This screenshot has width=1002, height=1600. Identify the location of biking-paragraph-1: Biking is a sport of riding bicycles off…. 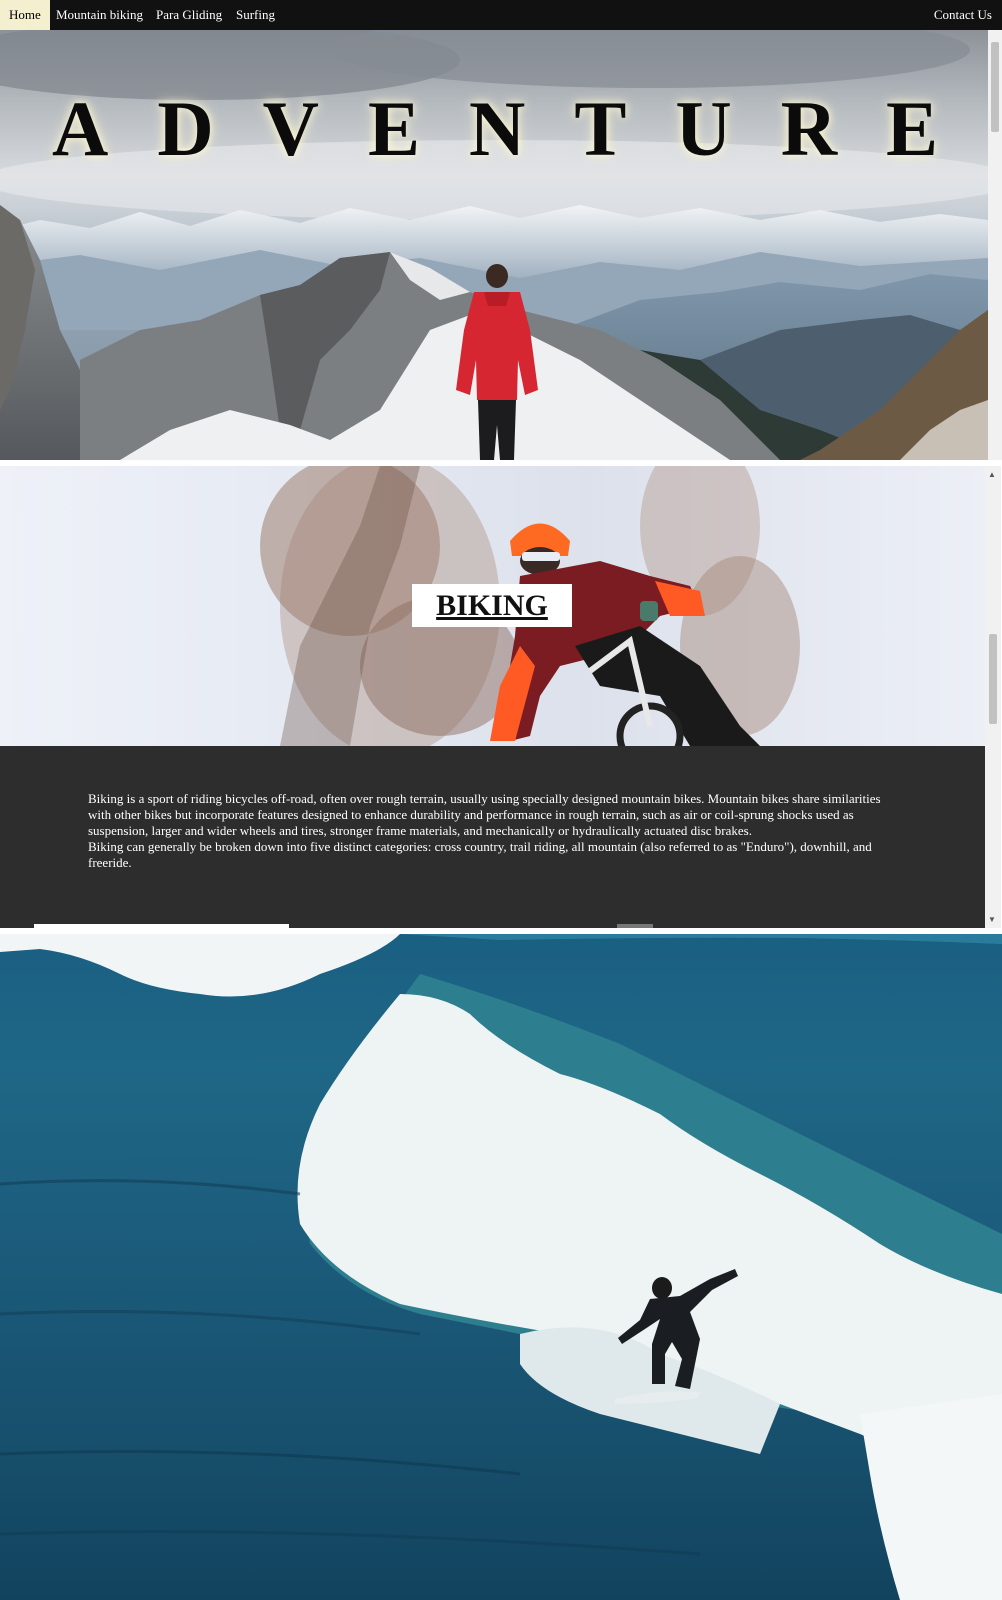
(484, 814).